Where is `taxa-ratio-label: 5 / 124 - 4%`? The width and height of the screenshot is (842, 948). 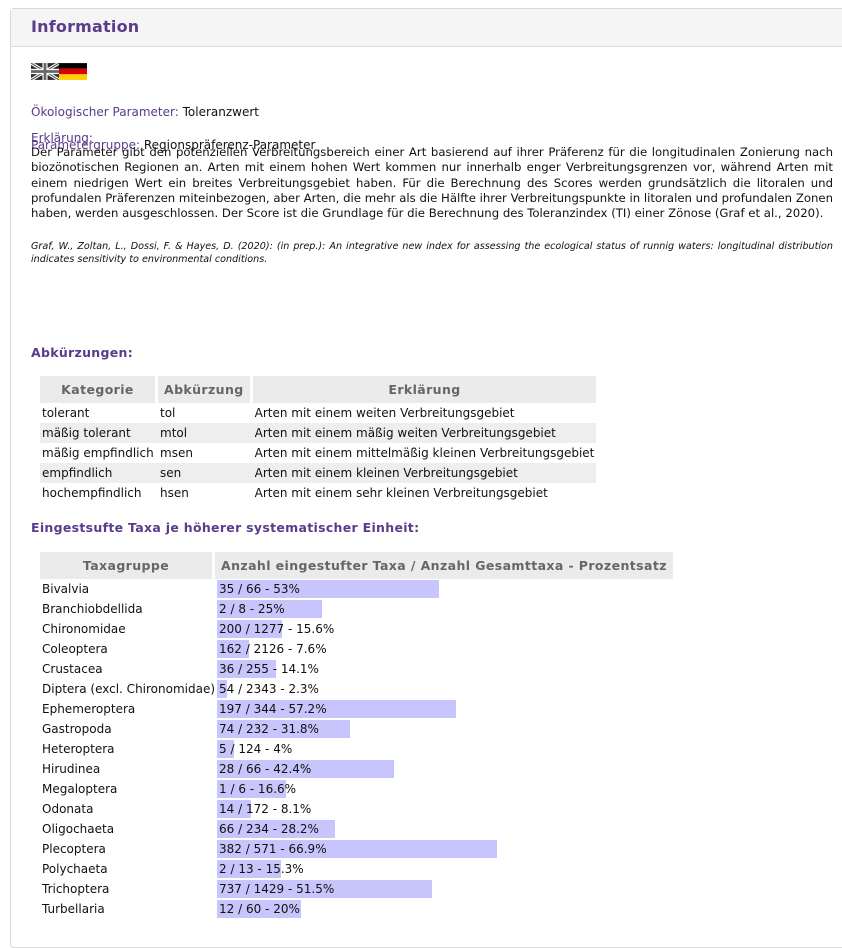 taxa-ratio-label: 5 / 124 - 4% is located at coordinates (256, 749).